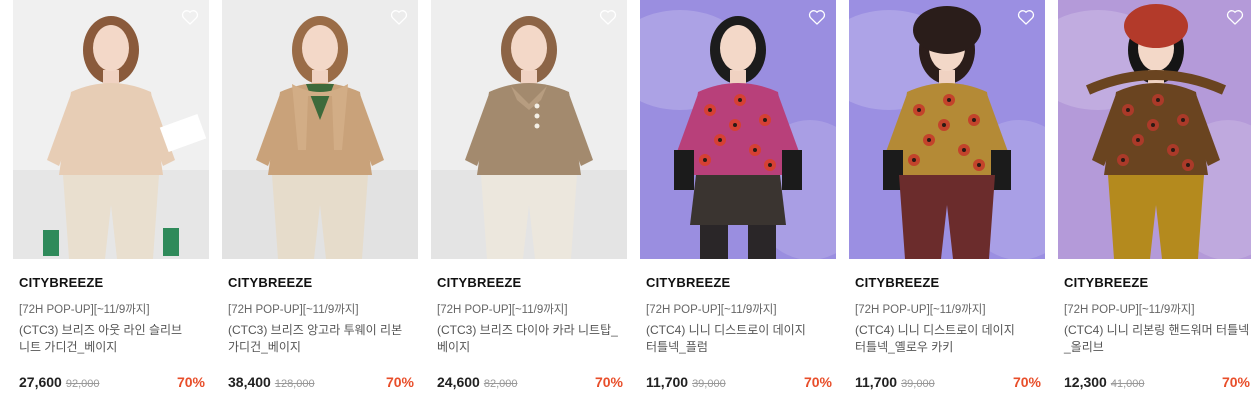  I want to click on price-row: 38,400 128,000 70%, so click(321, 384).